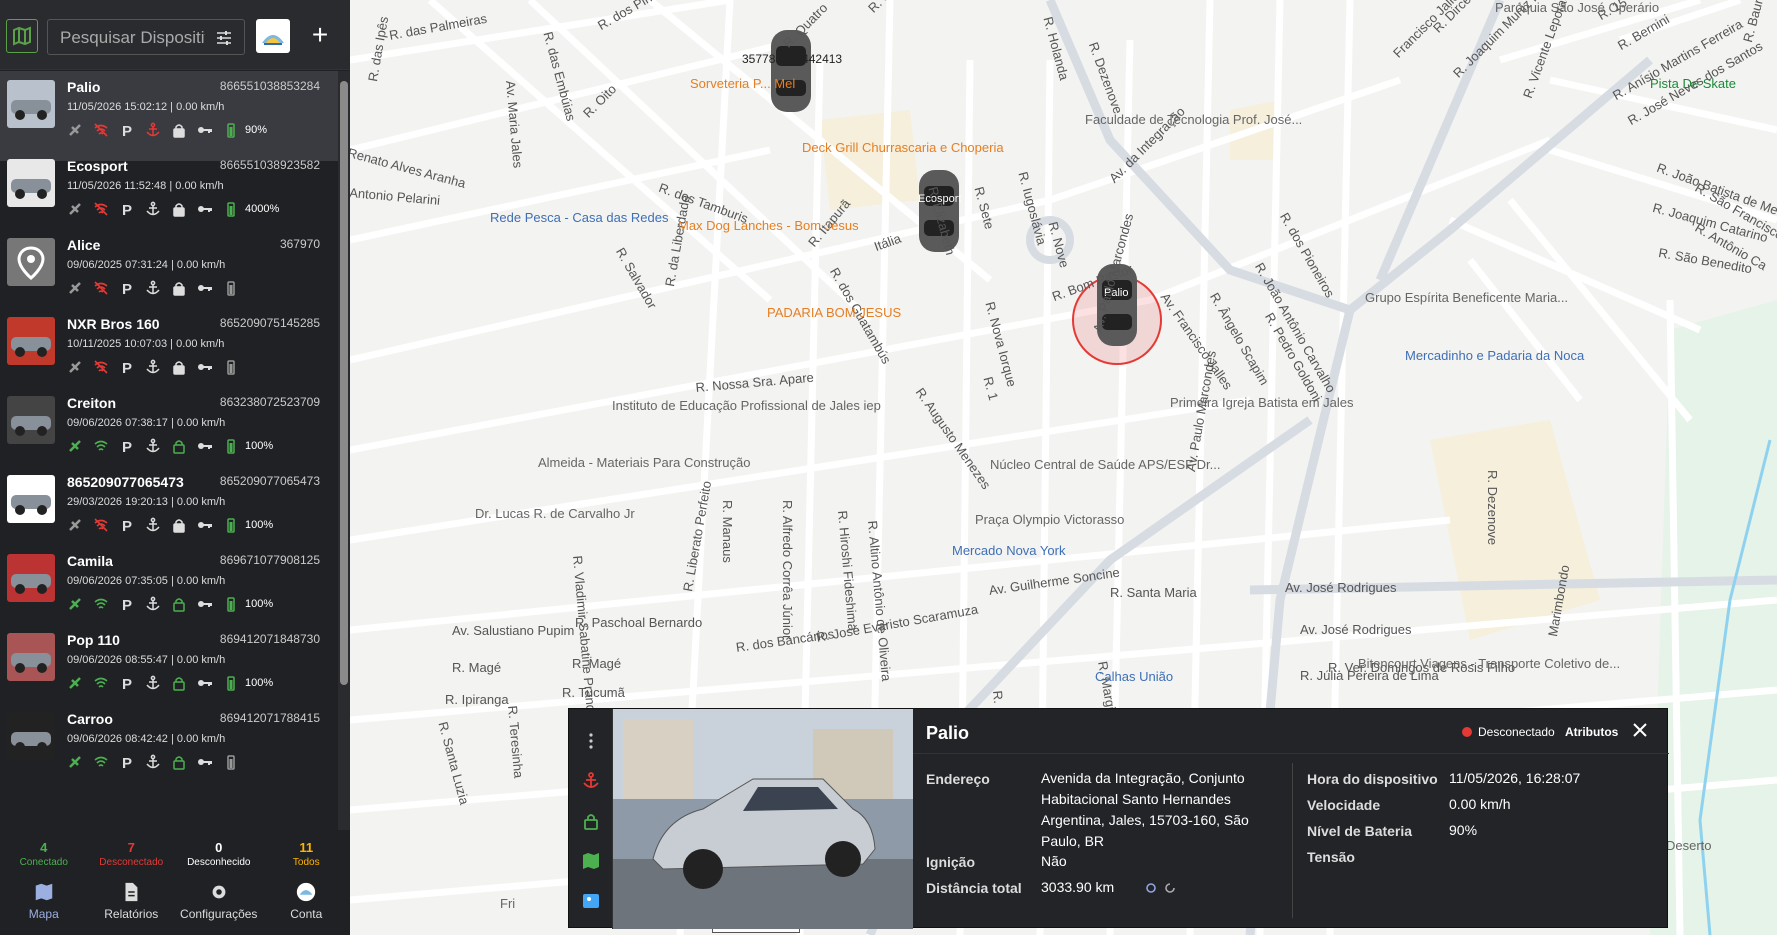  I want to click on panel-title: Palio, so click(948, 733).